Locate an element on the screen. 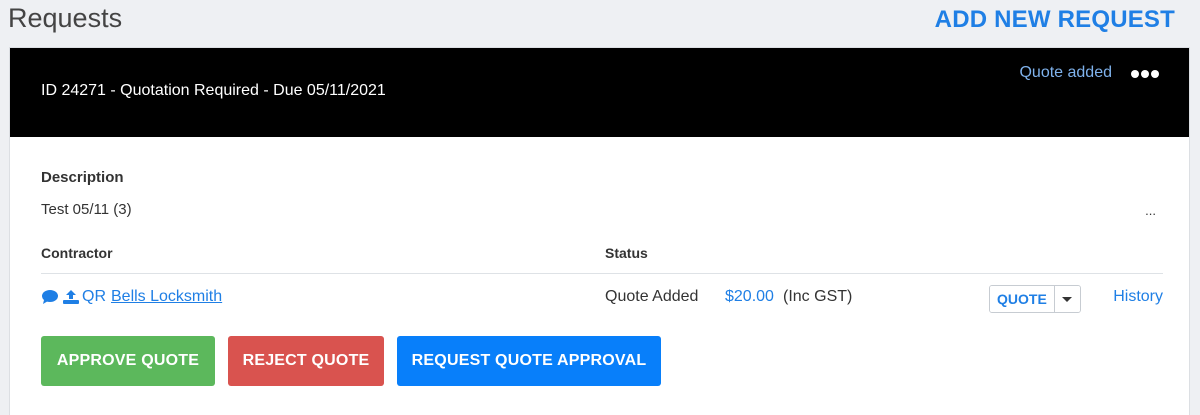 The width and height of the screenshot is (1200, 415). column-header-contractor: Contractor is located at coordinates (77, 253).